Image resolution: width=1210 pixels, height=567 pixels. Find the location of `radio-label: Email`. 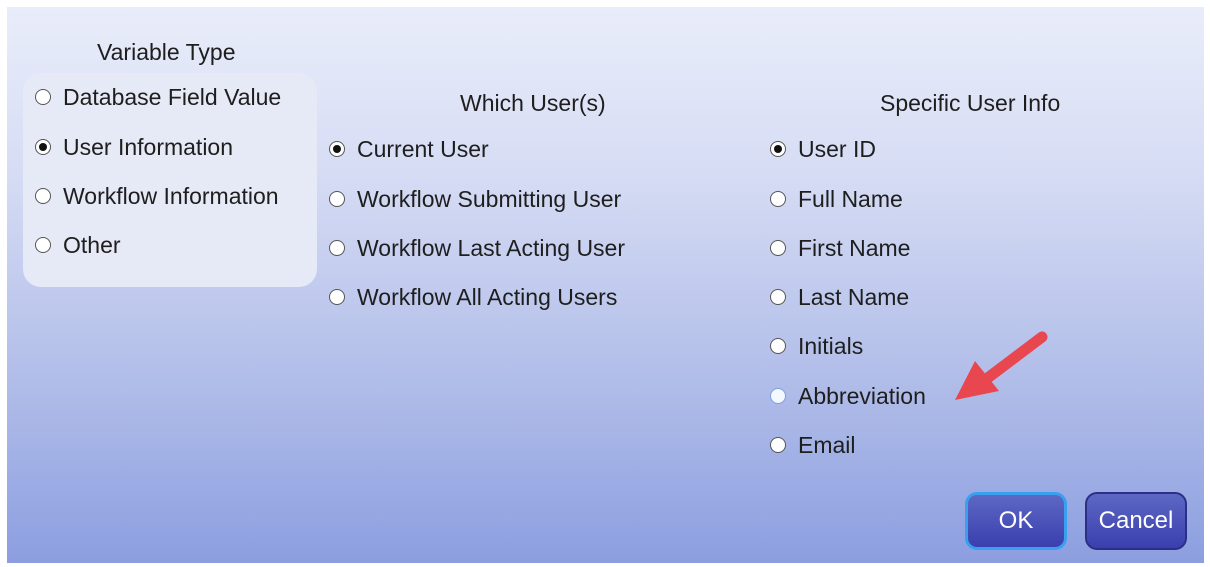

radio-label: Email is located at coordinates (827, 444).